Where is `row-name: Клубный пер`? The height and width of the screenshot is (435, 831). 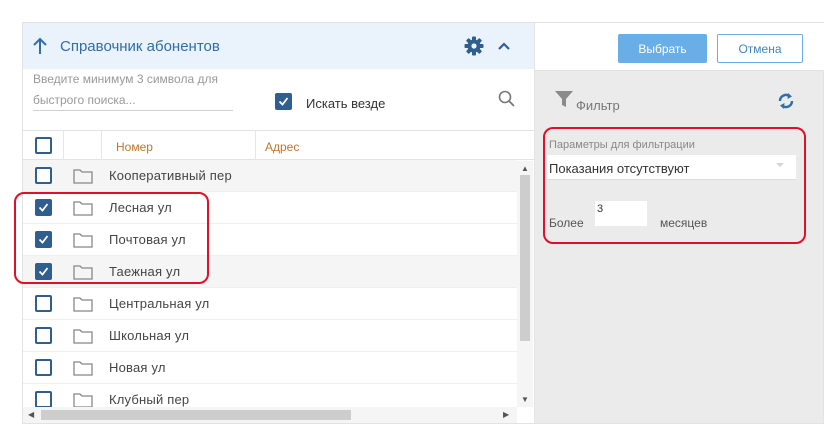
row-name: Клубный пер is located at coordinates (149, 399).